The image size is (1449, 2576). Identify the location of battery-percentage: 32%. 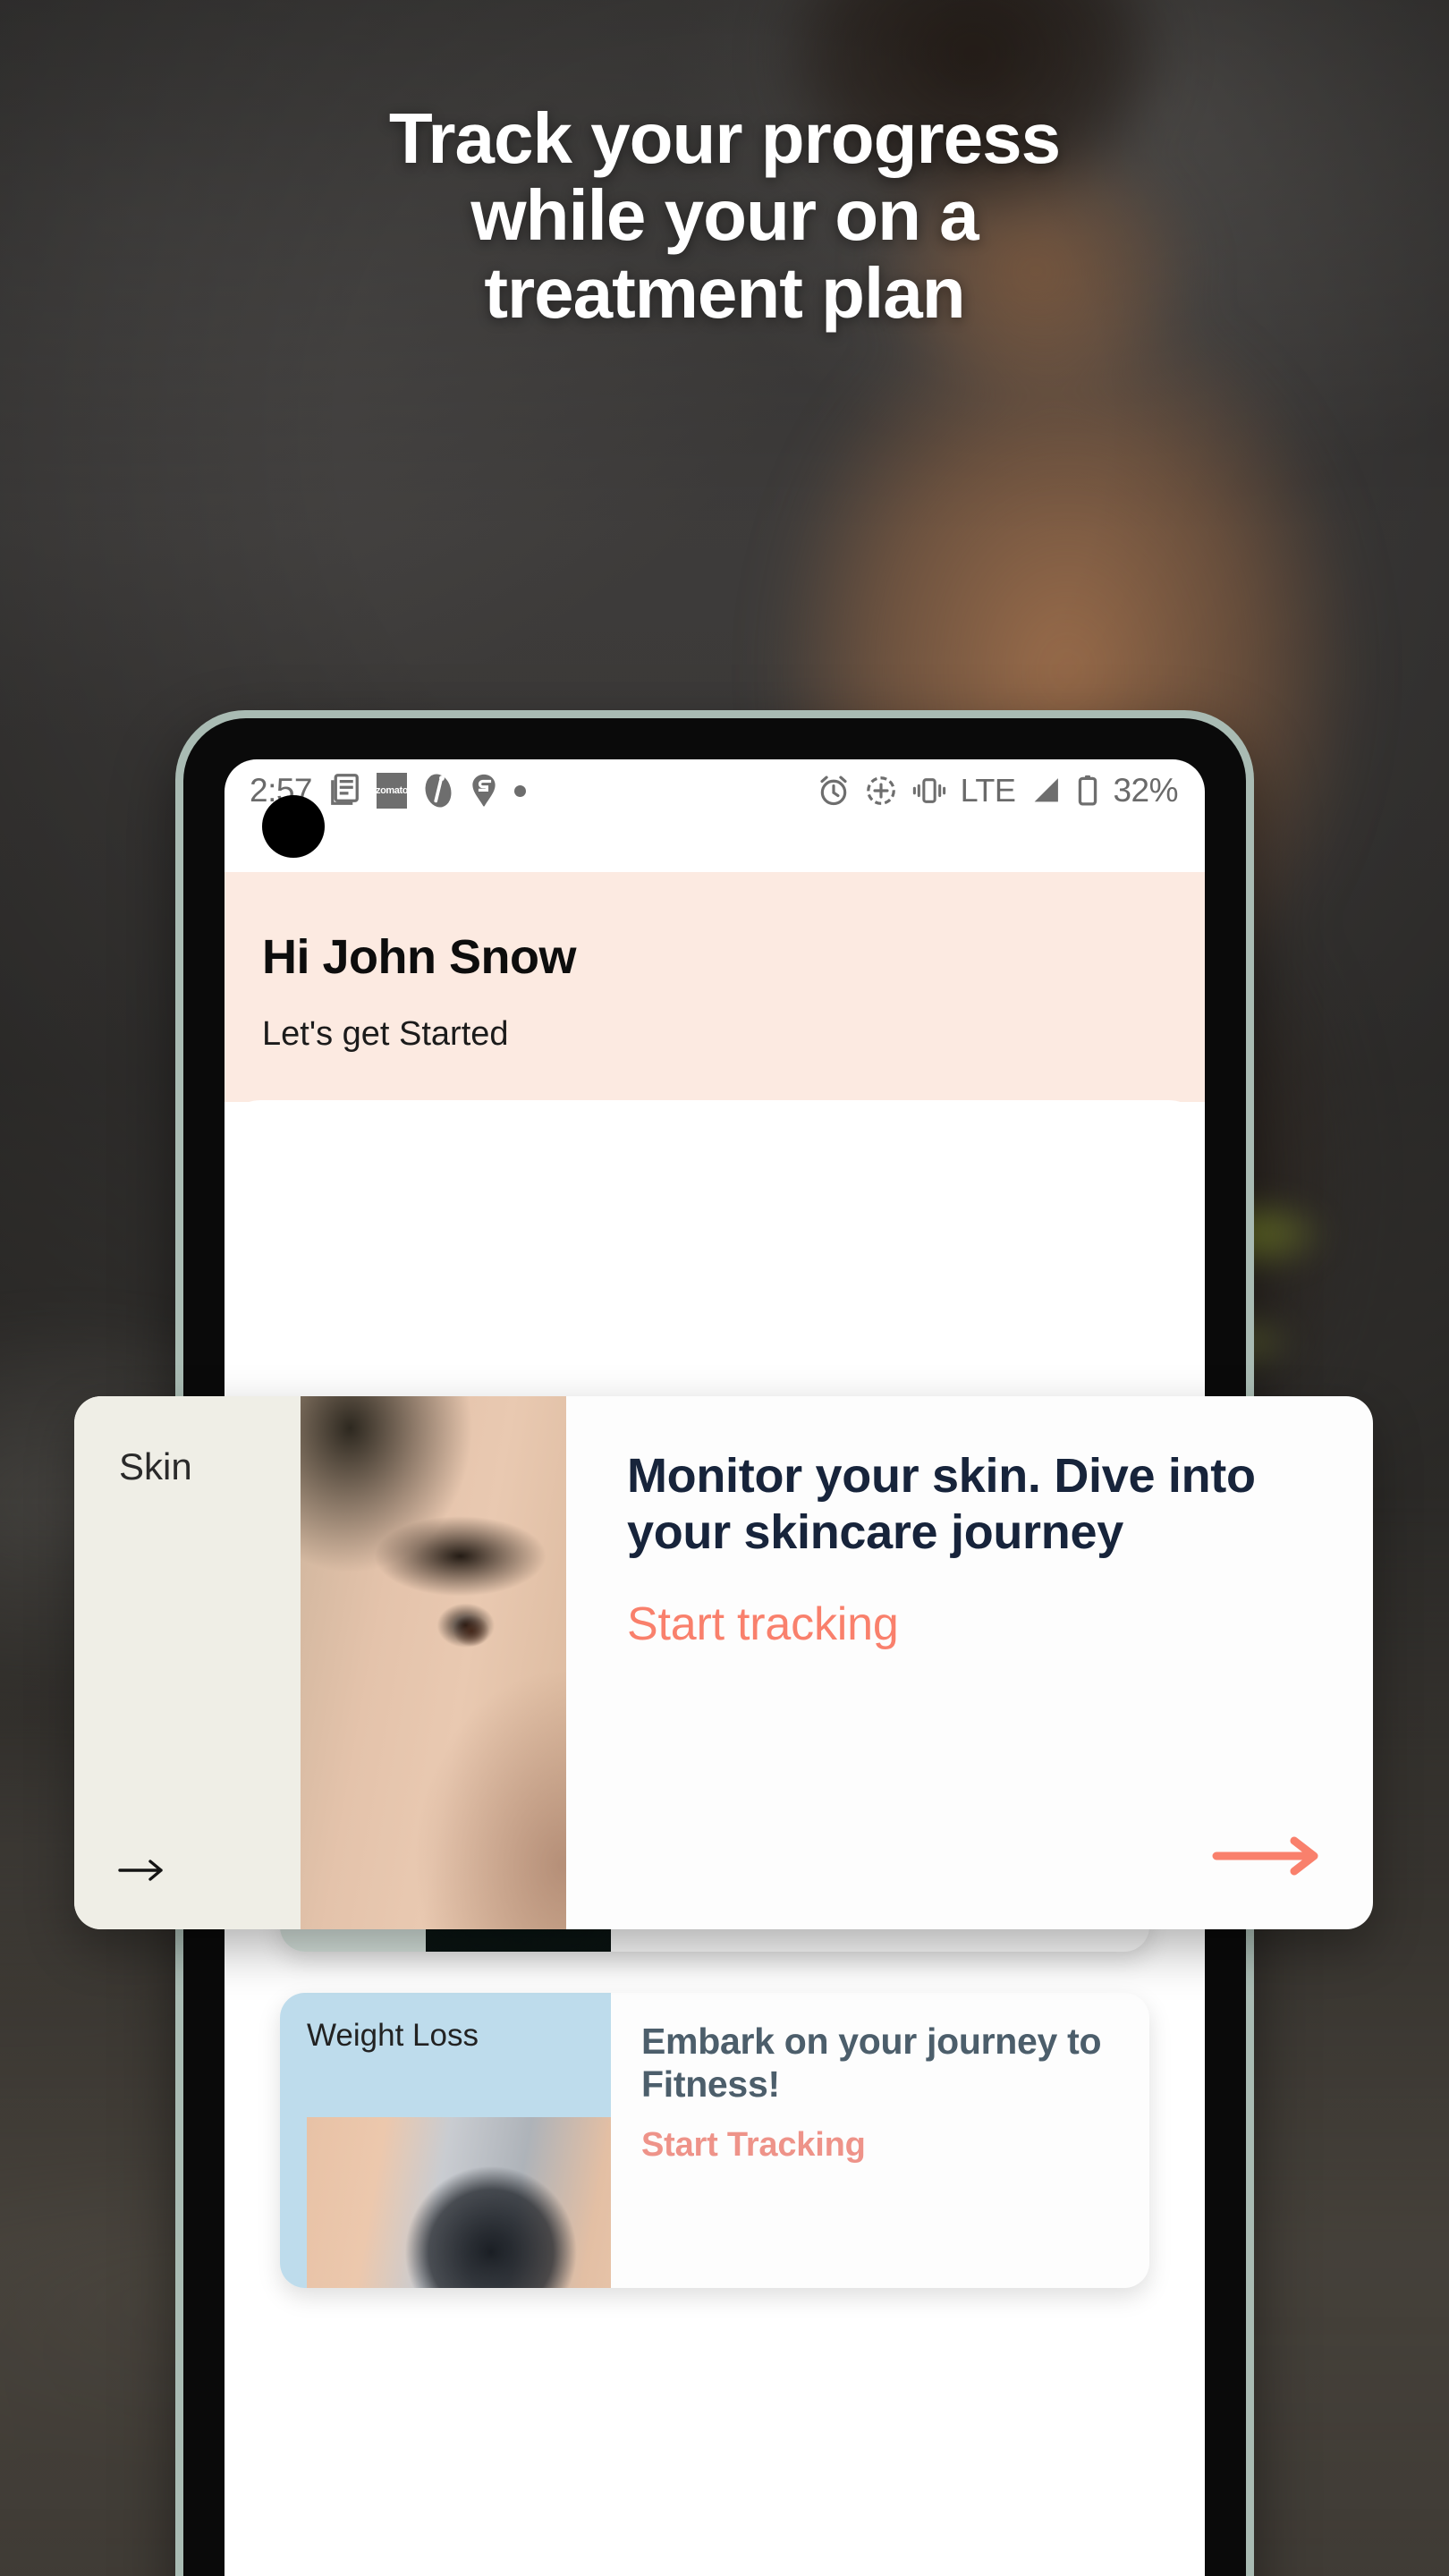
(1145, 790).